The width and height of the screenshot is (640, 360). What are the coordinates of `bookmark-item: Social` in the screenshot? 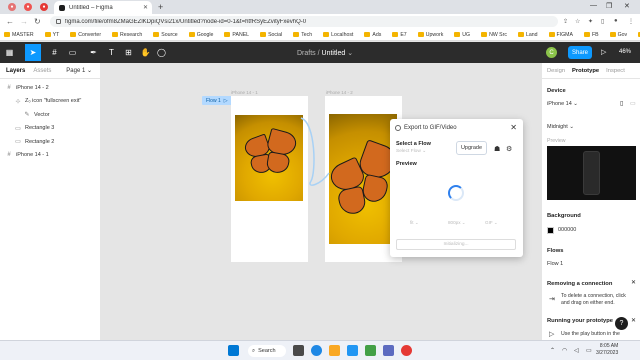 It's located at (271, 35).